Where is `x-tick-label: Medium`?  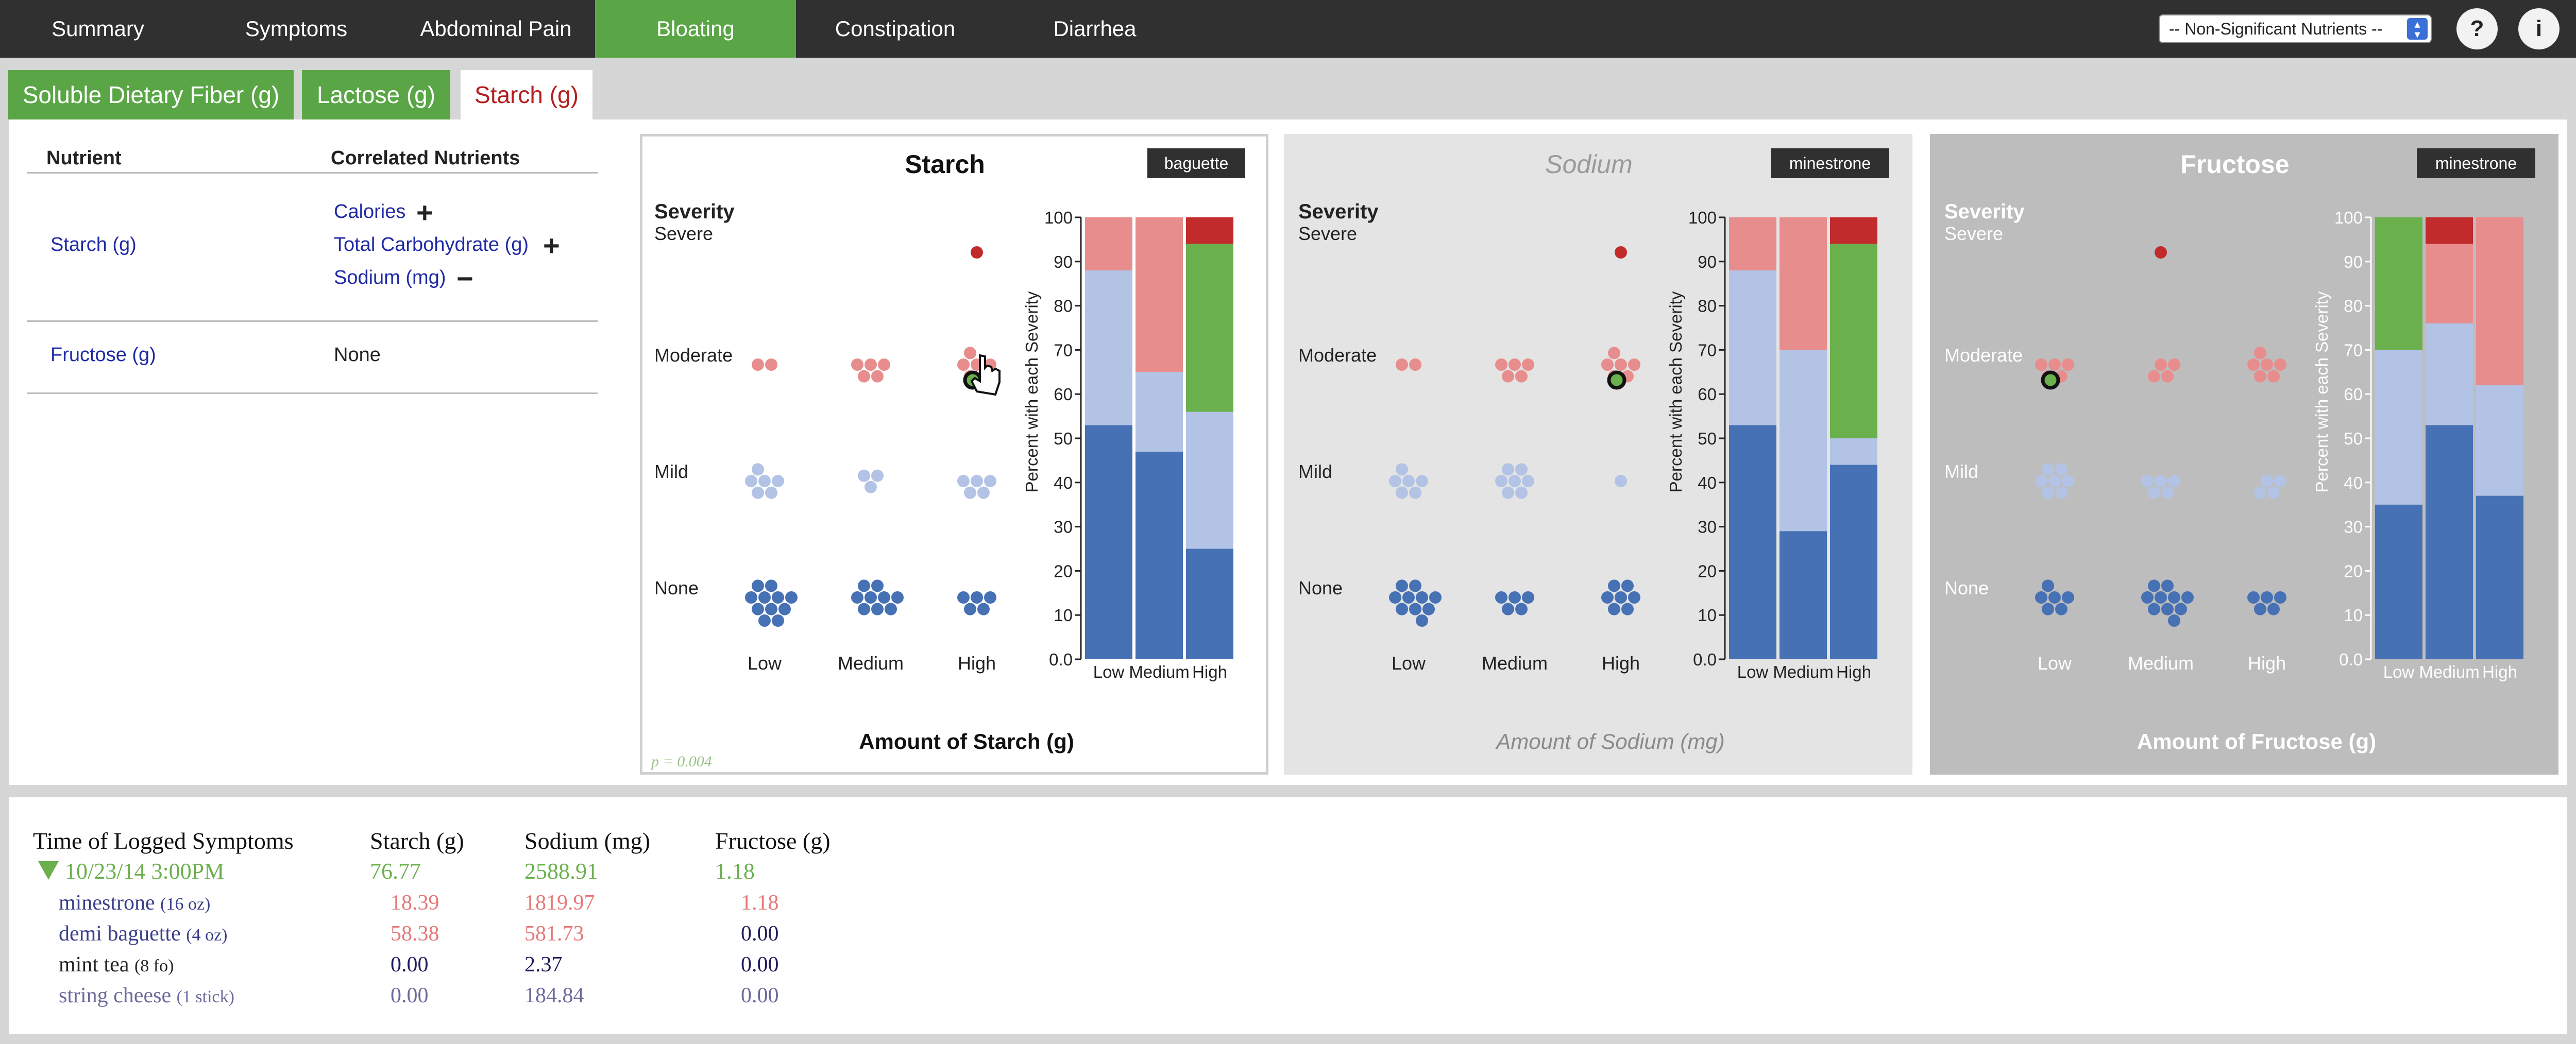
x-tick-label: Medium is located at coordinates (1159, 671).